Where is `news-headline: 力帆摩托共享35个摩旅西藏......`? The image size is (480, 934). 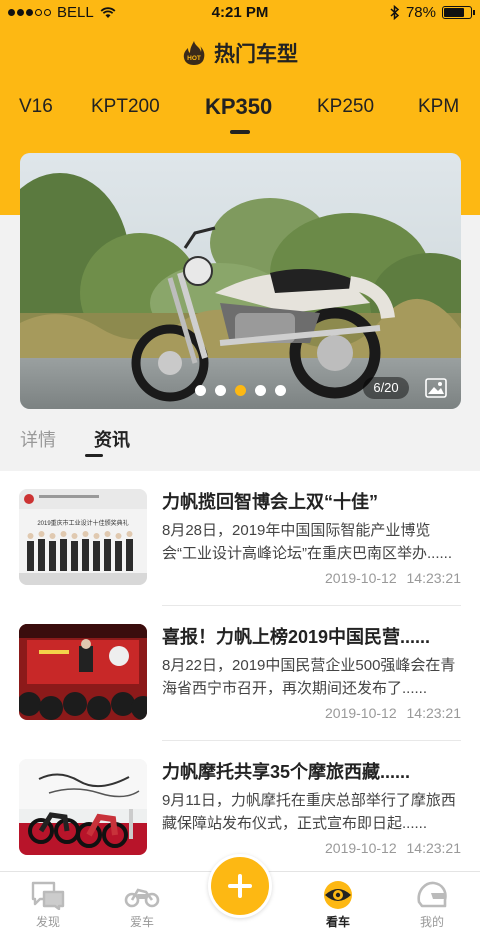 news-headline: 力帆摩托共享35个摩旅西藏...... is located at coordinates (286, 772).